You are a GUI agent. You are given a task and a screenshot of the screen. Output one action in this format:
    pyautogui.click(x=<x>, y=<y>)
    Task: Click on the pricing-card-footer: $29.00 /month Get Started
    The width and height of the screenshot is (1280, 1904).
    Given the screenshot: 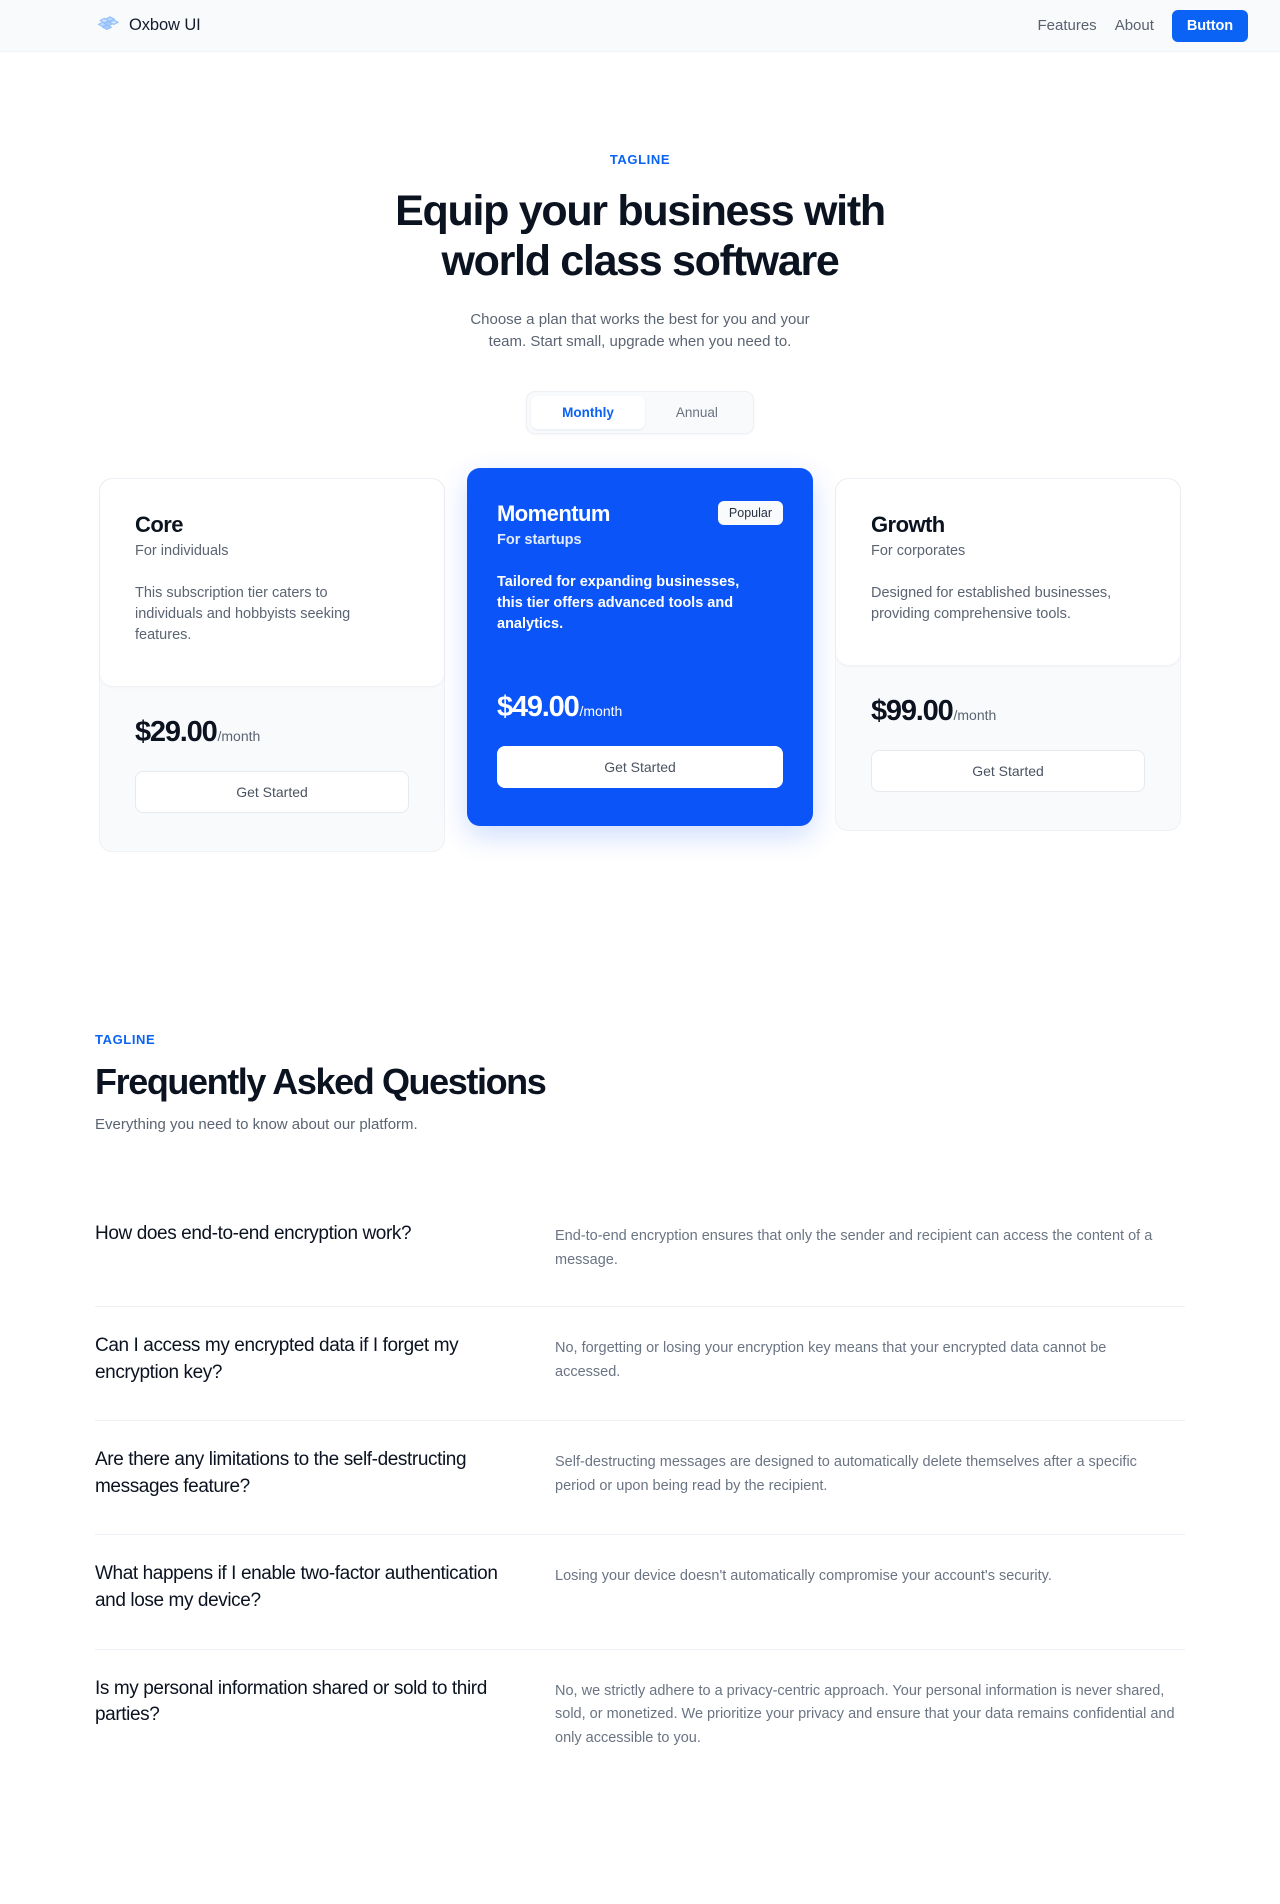 What is the action you would take?
    pyautogui.click(x=272, y=765)
    